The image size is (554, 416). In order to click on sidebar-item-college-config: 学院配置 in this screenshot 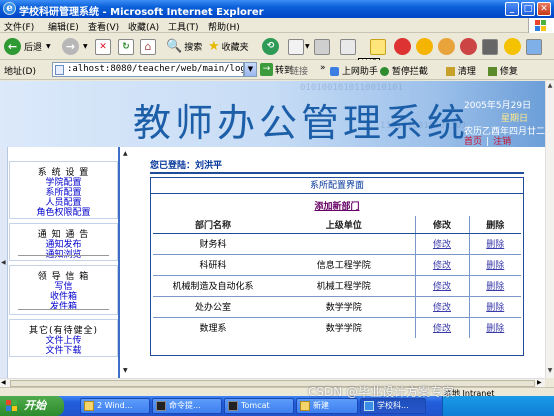, I will do `click(63, 183)`.